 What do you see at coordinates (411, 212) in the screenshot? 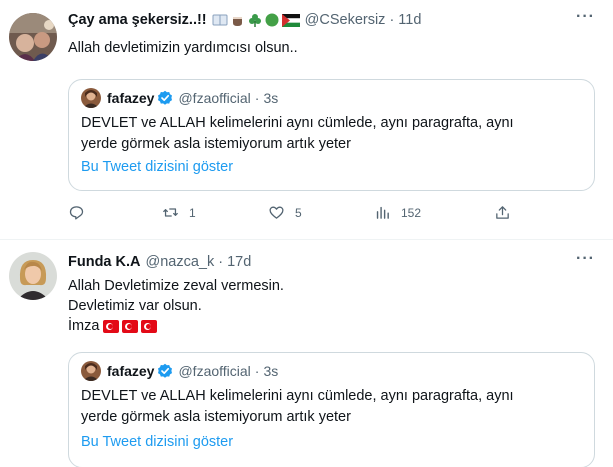
I see `views-count: 152` at bounding box center [411, 212].